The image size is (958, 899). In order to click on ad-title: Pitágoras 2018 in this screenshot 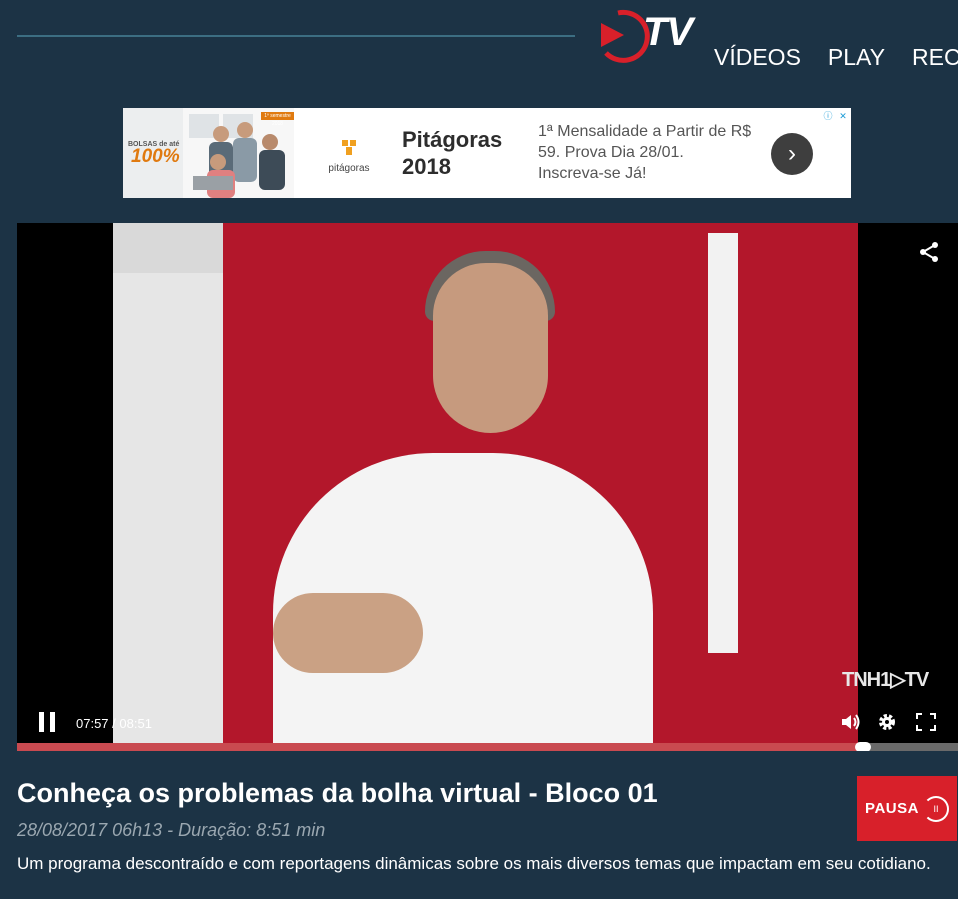, I will do `click(452, 153)`.